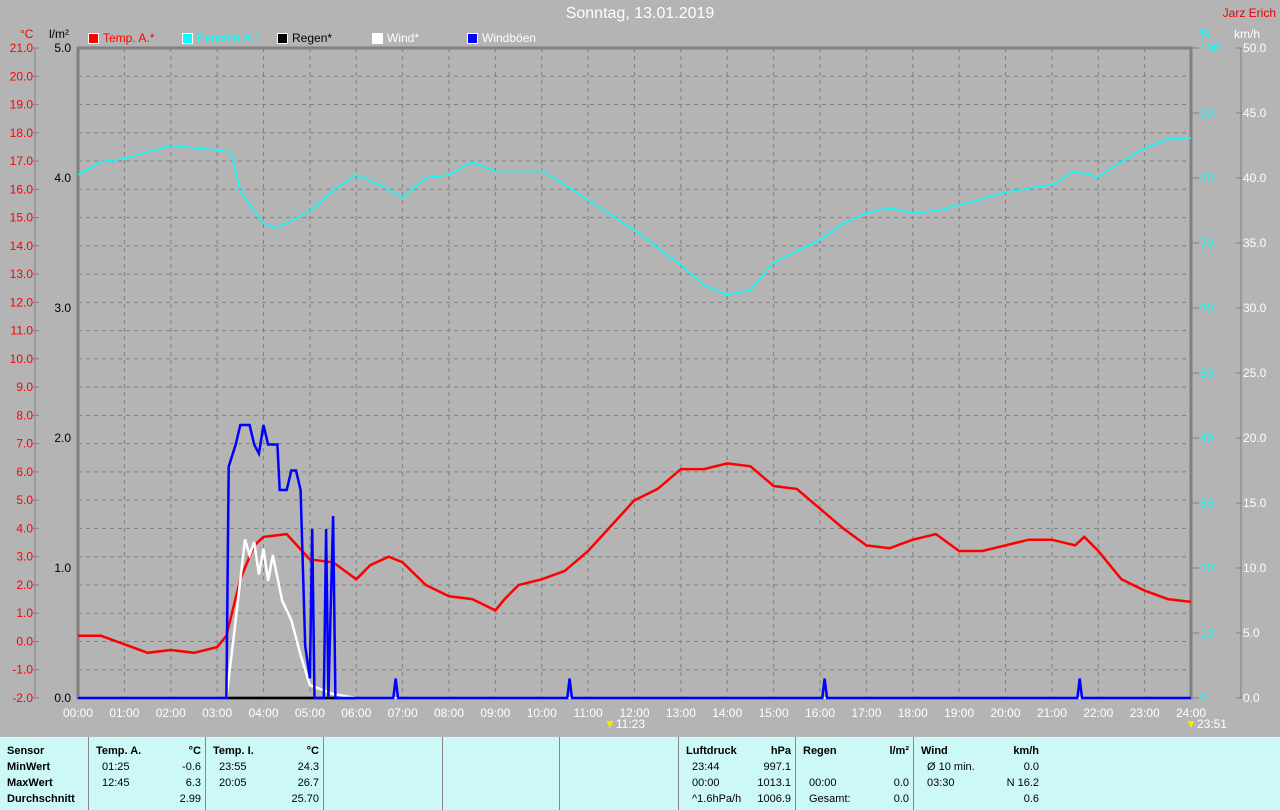 This screenshot has width=1280, height=810. What do you see at coordinates (901, 783) in the screenshot?
I see `cell-value: 0.0` at bounding box center [901, 783].